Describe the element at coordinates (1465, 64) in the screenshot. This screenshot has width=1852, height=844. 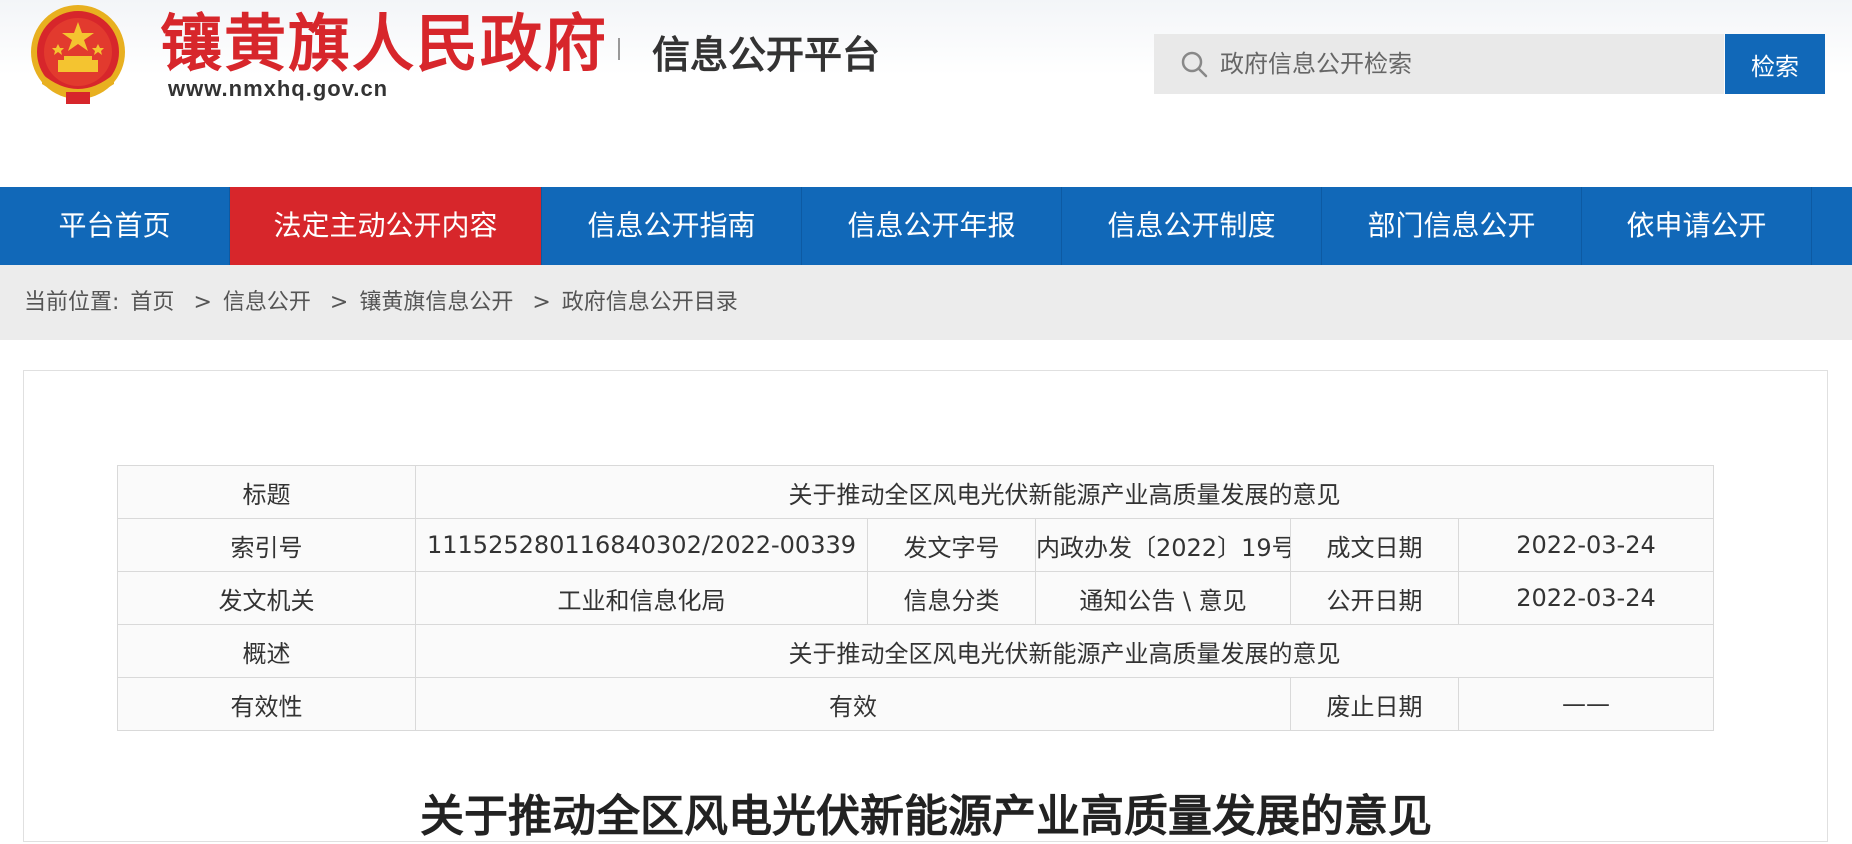
I see `search-input` at that location.